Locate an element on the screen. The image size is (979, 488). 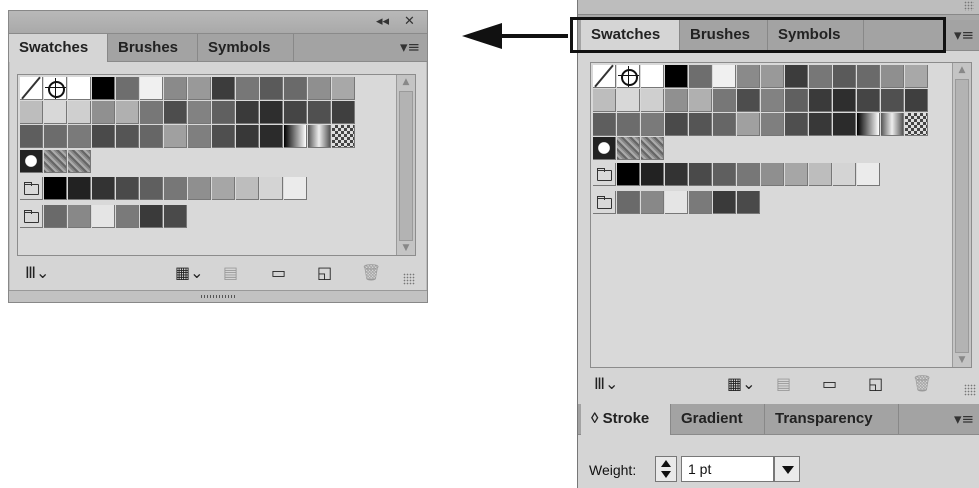
weight-dropdown-icon is located at coordinates (787, 469).